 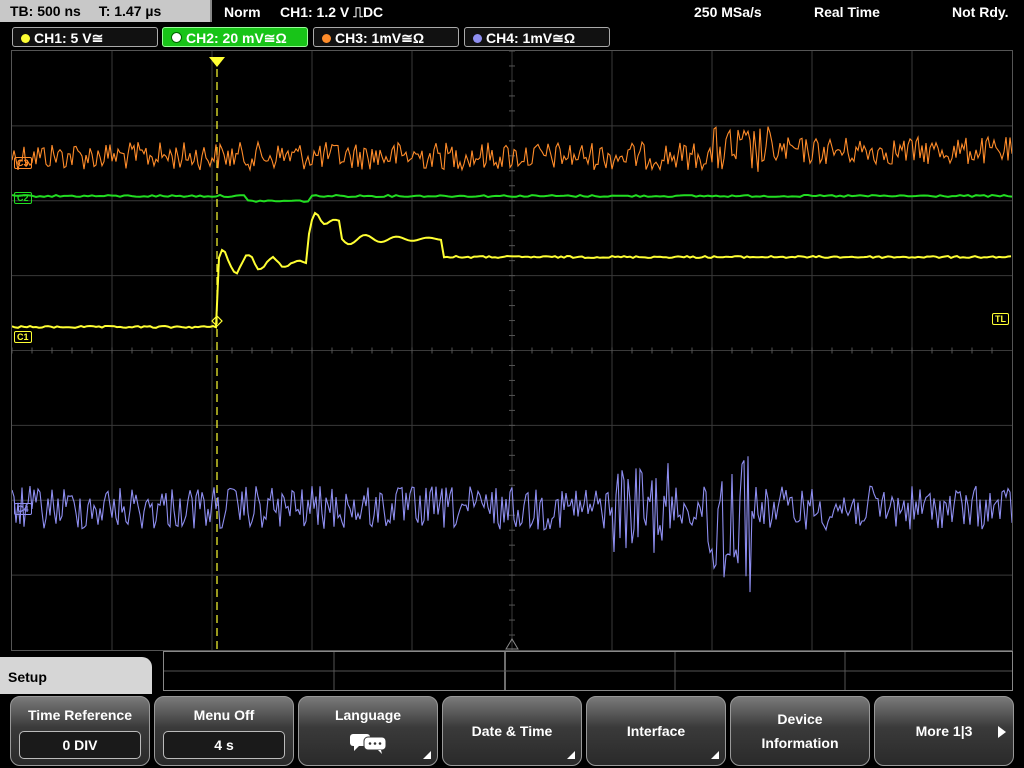 I want to click on more-label: More 1|3, so click(x=944, y=731).